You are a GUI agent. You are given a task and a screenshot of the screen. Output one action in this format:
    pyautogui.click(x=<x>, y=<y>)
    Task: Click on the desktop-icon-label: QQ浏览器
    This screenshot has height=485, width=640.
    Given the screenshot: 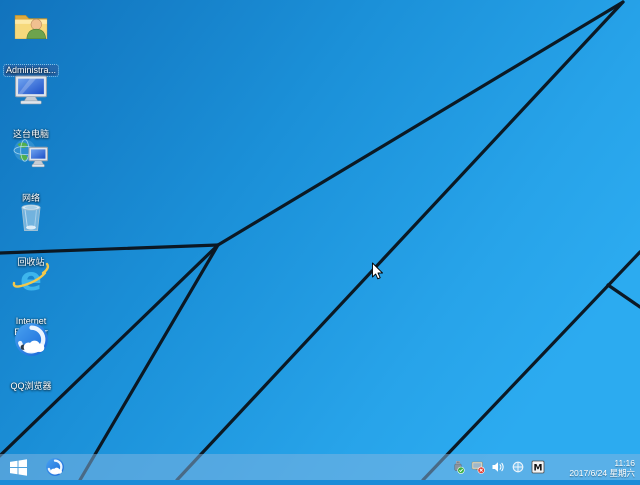 What is the action you would take?
    pyautogui.click(x=31, y=386)
    